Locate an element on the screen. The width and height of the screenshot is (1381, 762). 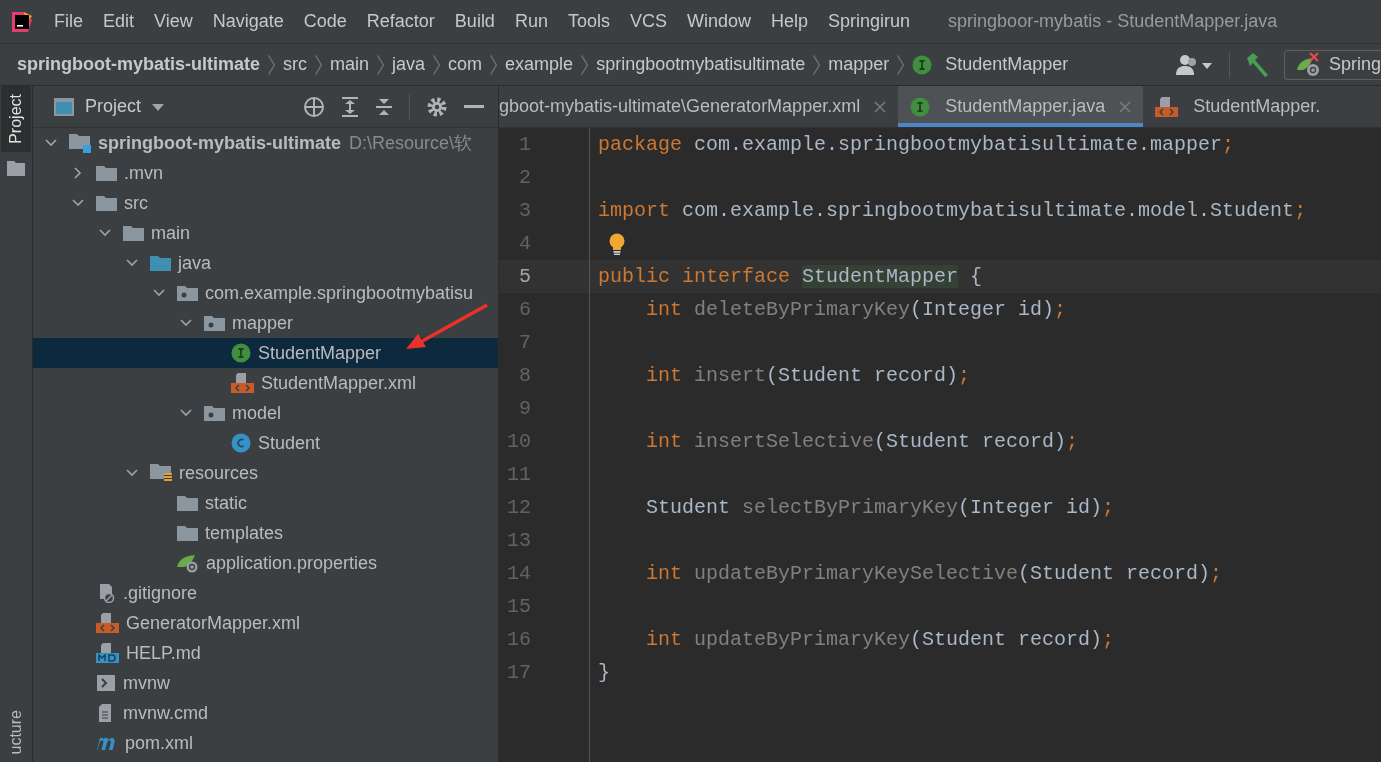
breadcrumb-item: springboot-mybatis-ultimate is located at coordinates (138, 64).